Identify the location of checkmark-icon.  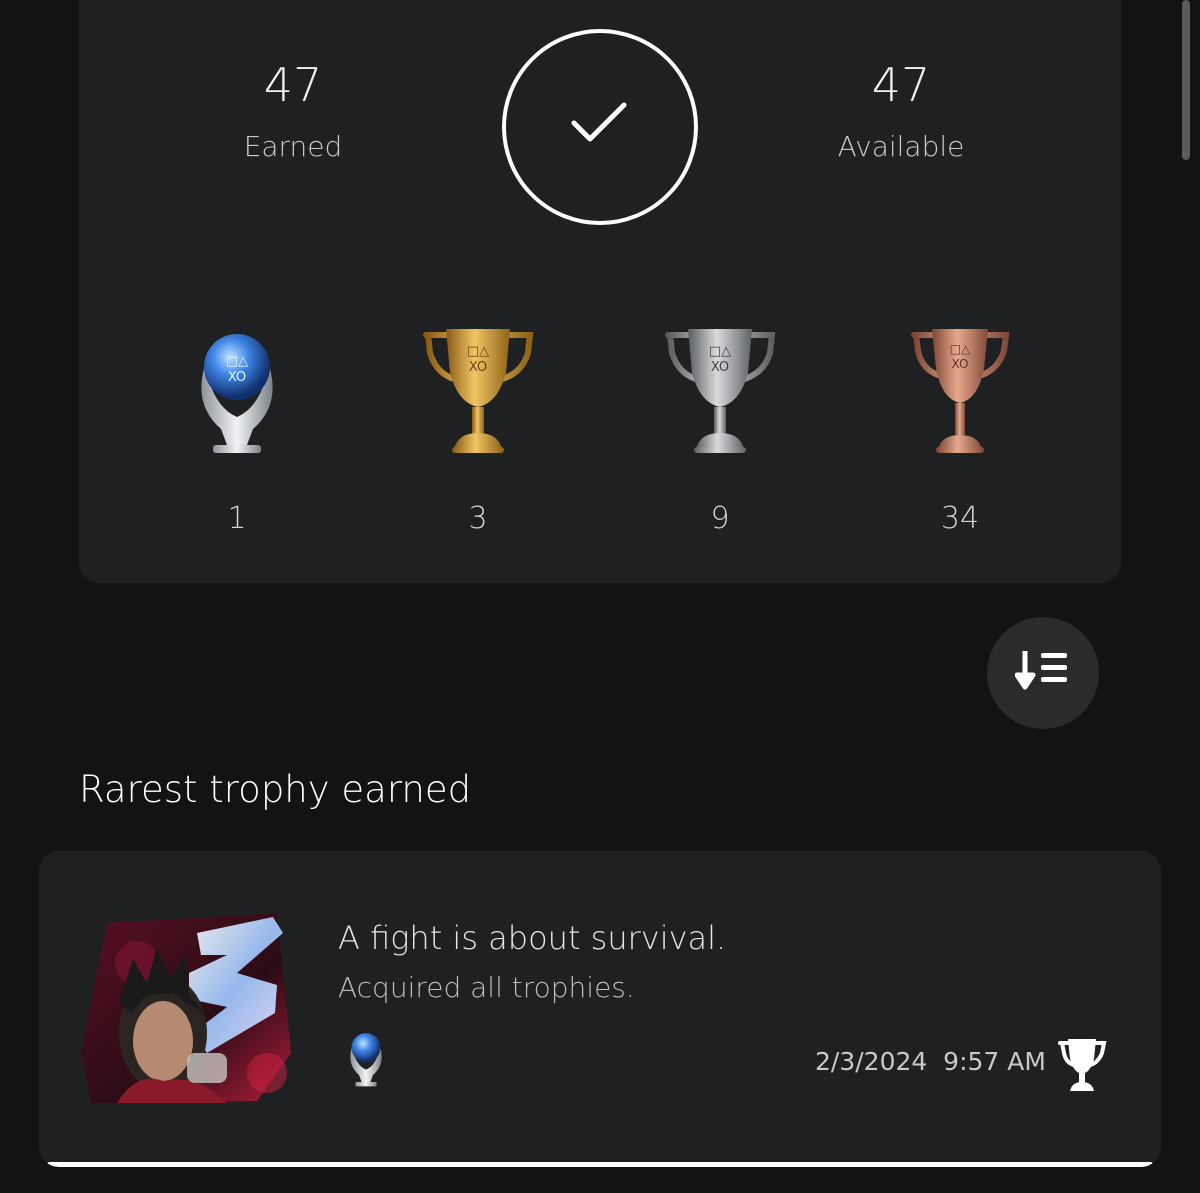
(599, 122).